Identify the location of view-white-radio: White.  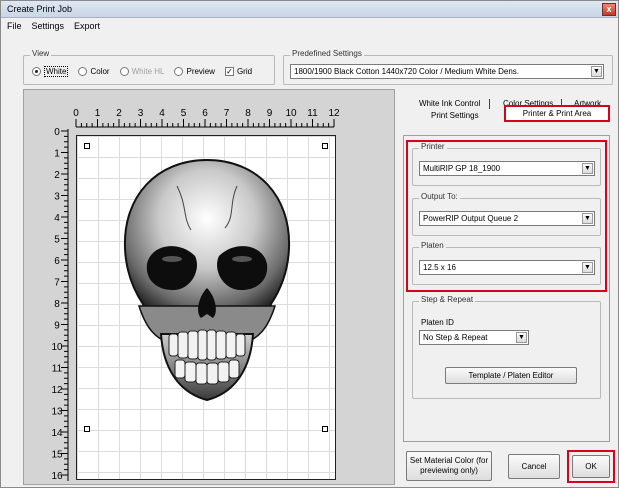
(50, 71).